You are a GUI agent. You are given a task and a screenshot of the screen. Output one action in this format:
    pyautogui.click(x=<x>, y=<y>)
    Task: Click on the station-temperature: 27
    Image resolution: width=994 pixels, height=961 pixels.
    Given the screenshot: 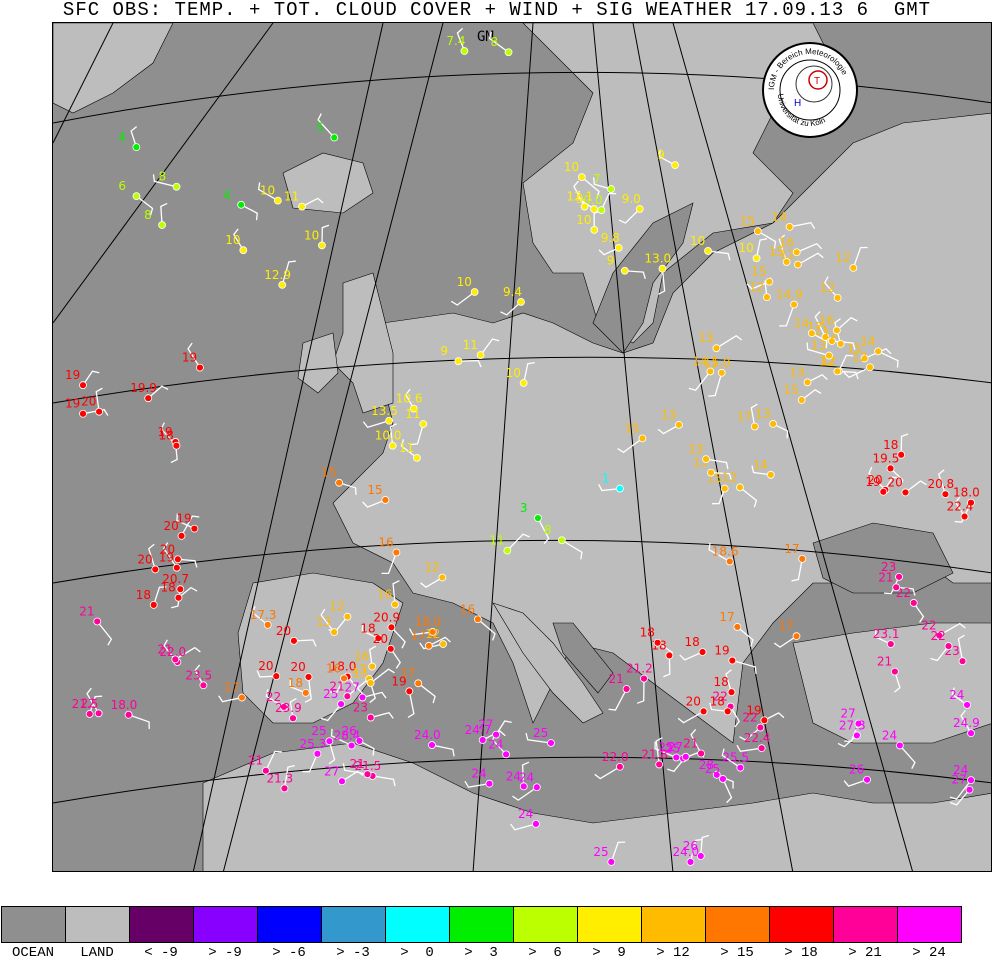 What is the action you would take?
    pyautogui.click(x=331, y=771)
    